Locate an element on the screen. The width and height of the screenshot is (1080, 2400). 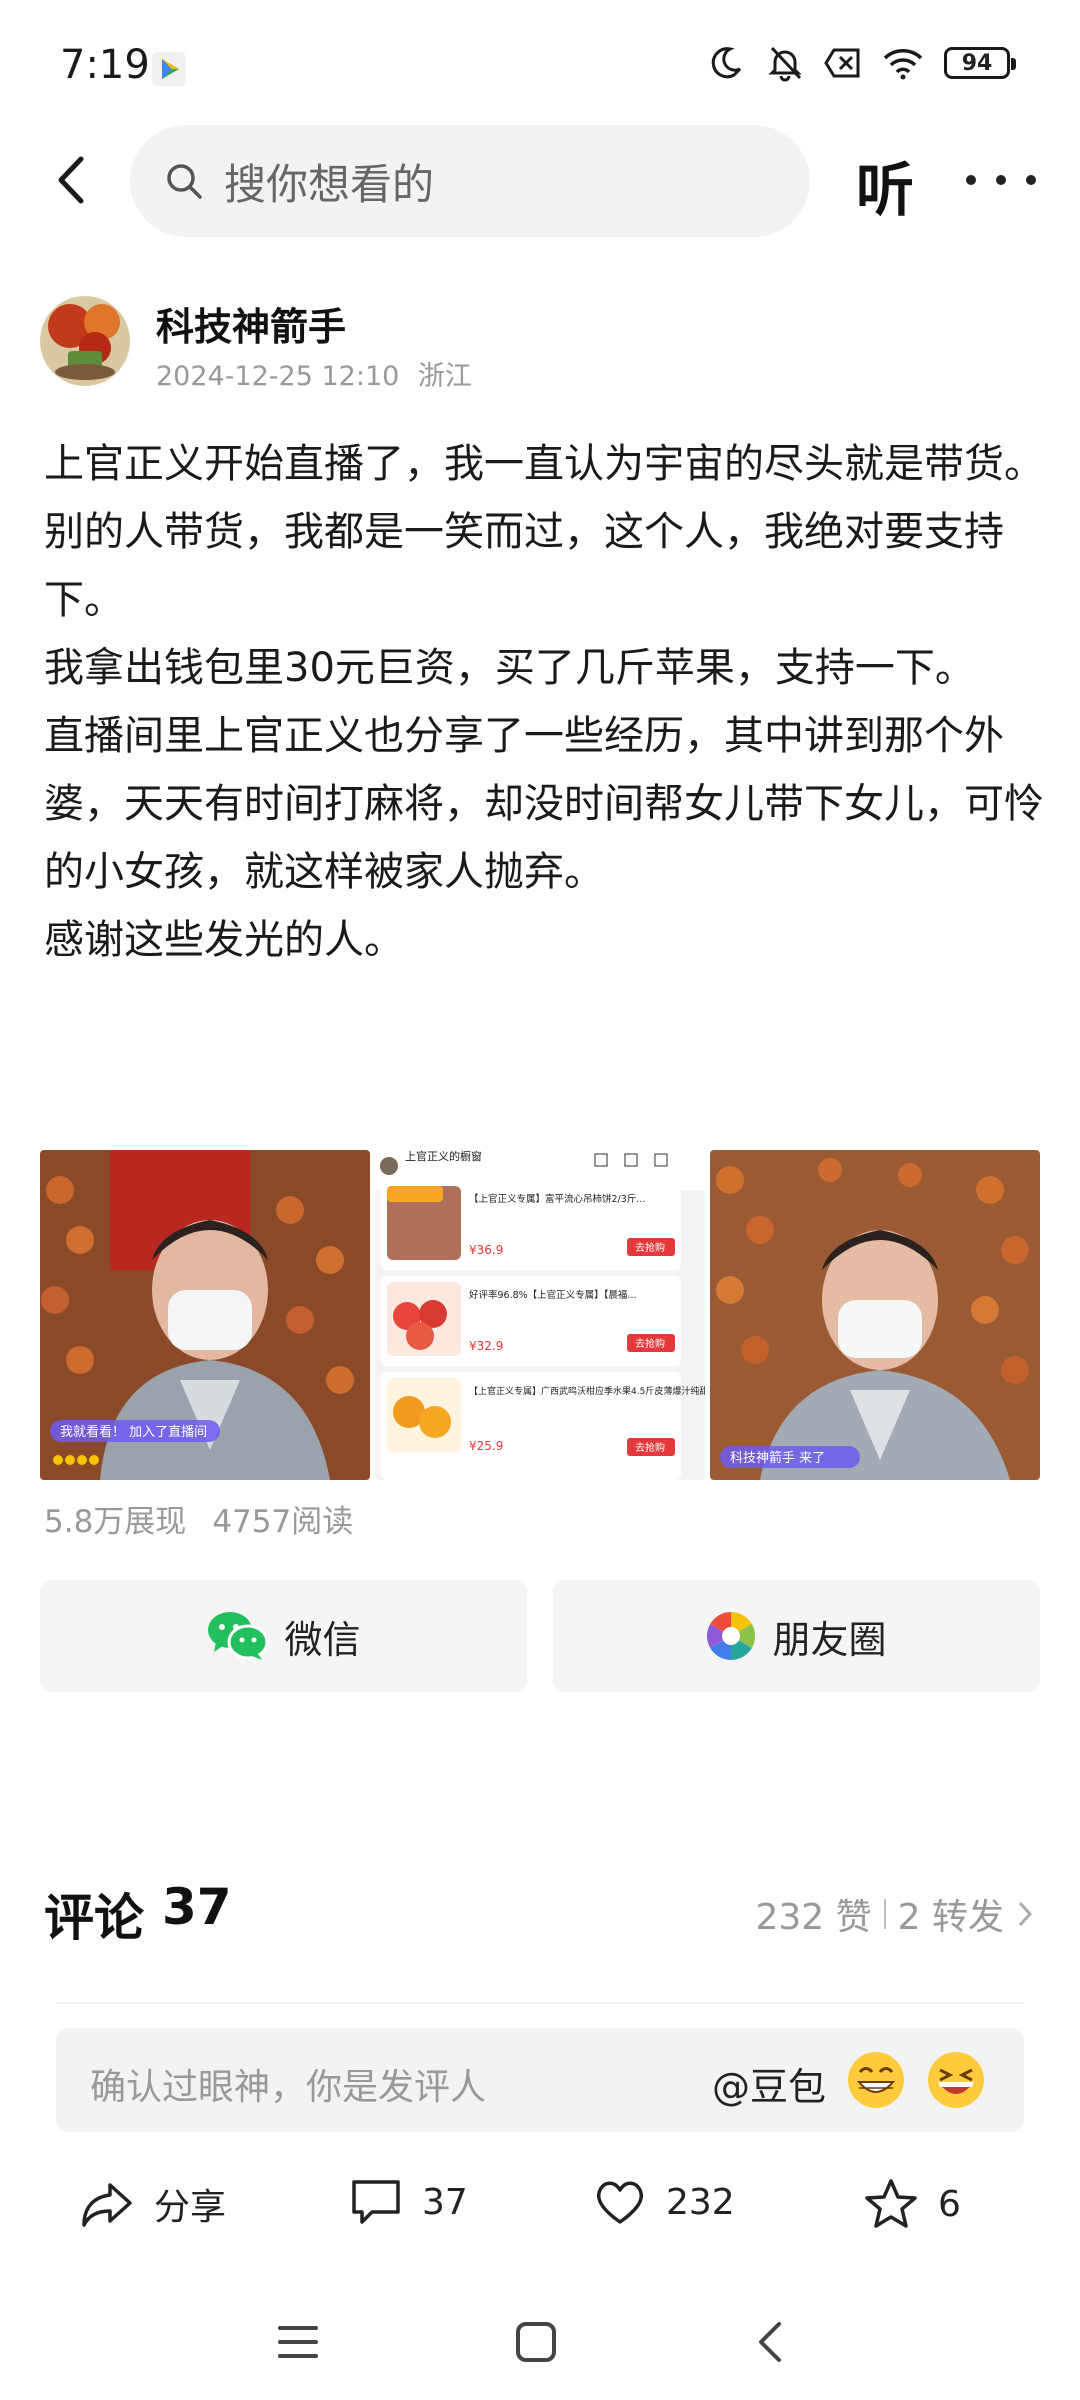
comment-action-count: 37 is located at coordinates (445, 2202).